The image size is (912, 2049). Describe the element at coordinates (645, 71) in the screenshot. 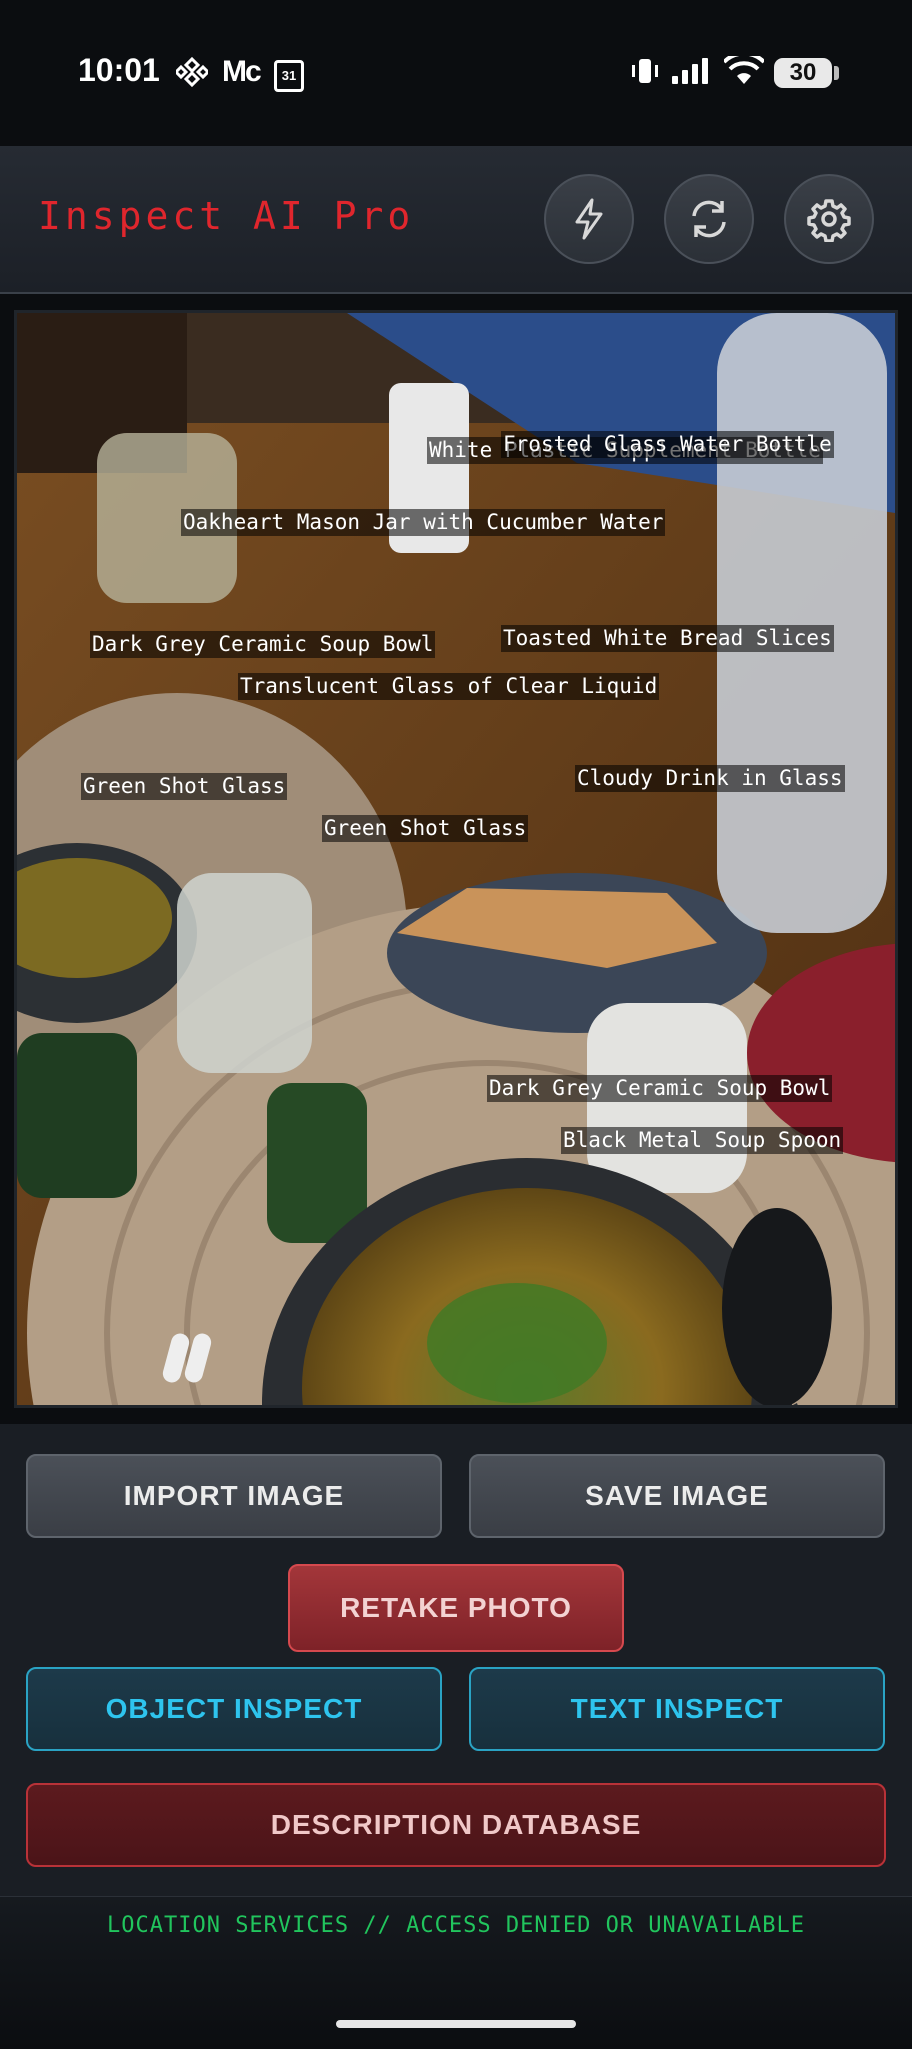

I see `vibrate-icon` at that location.